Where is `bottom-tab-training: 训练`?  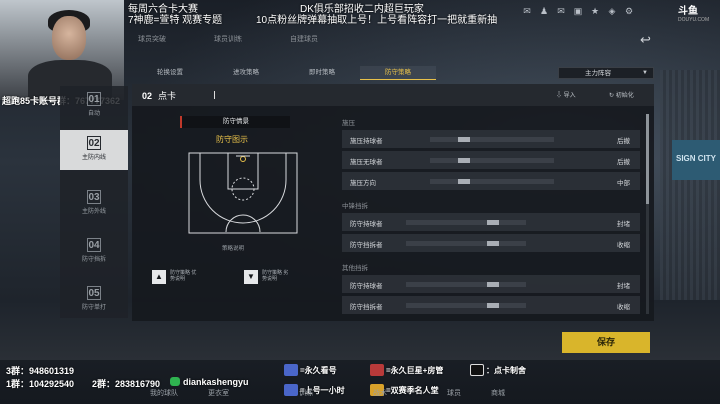 bottom-tab-training: 训练 is located at coordinates (306, 393).